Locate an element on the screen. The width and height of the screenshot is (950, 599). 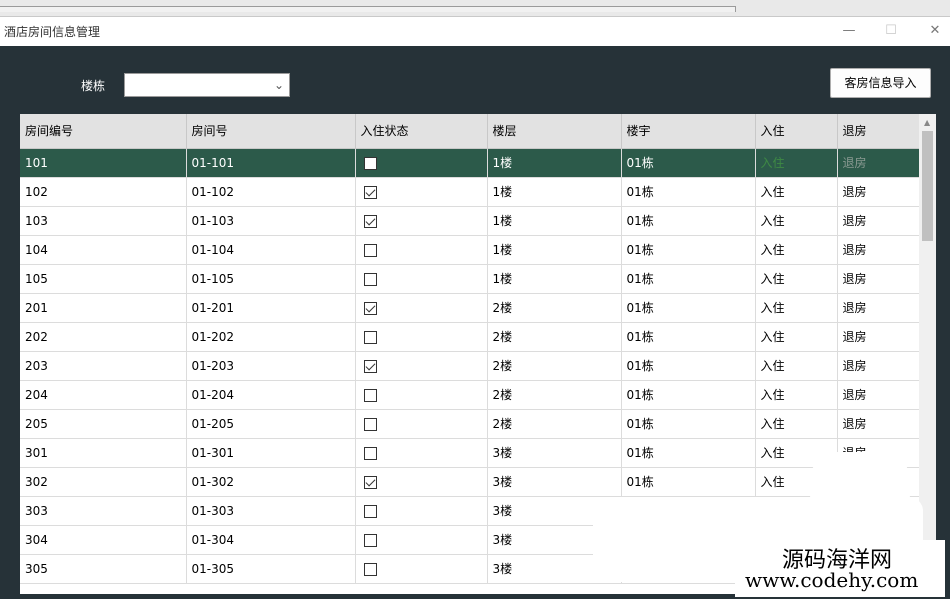
room-id-cell: 305 is located at coordinates (103, 569).